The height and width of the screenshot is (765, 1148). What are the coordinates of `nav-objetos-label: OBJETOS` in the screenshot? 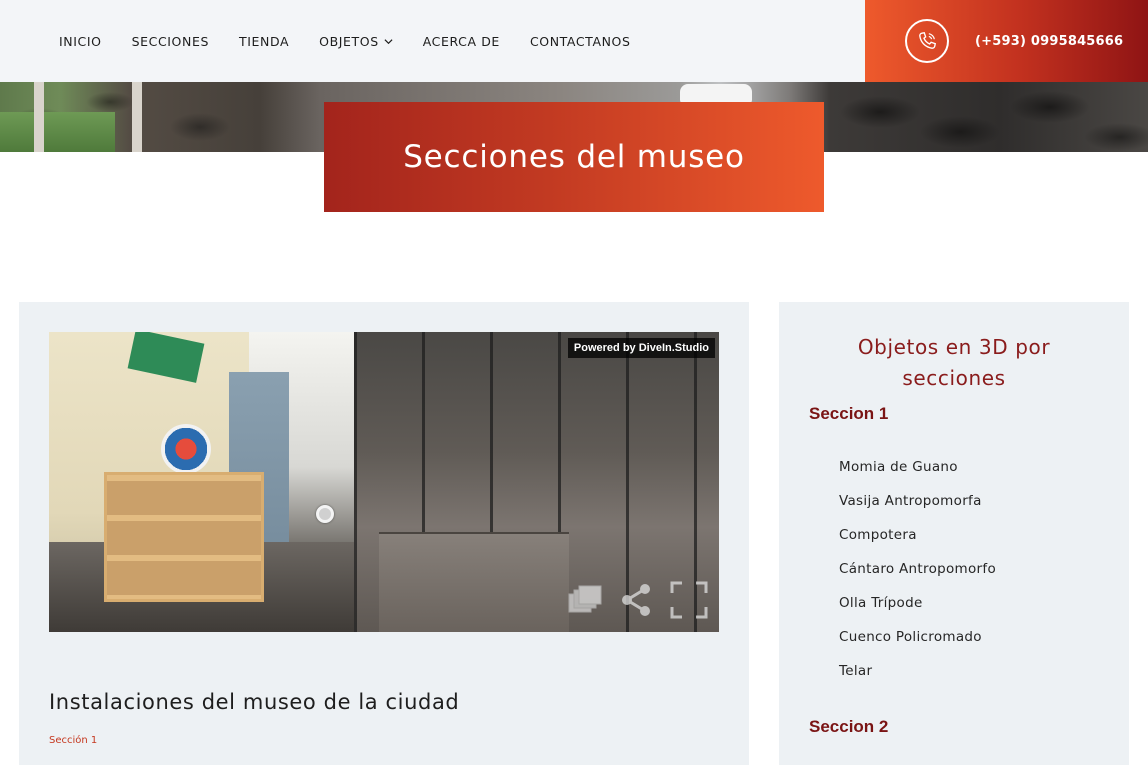 It's located at (349, 41).